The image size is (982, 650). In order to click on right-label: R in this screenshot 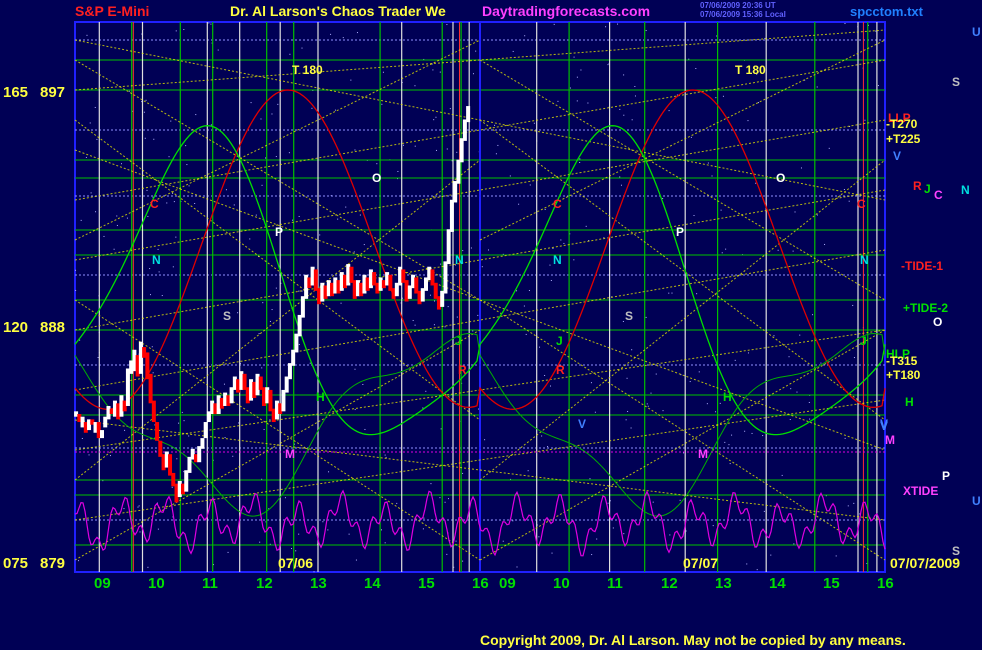, I will do `click(917, 186)`.